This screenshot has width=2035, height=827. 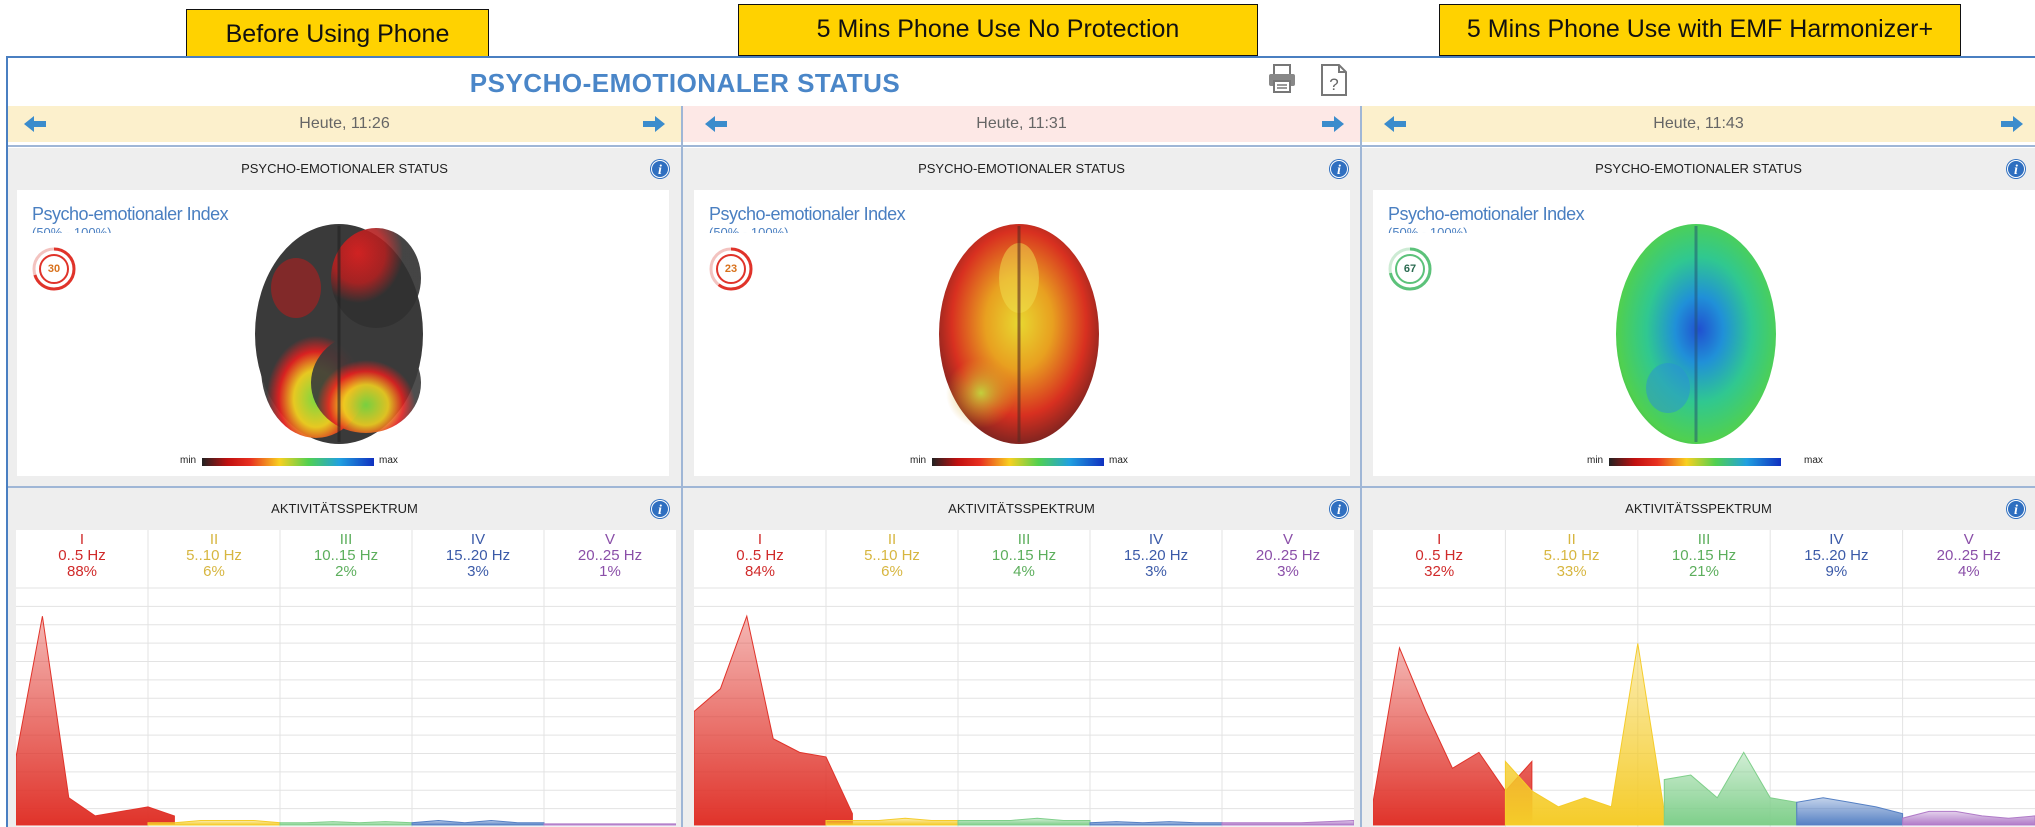 What do you see at coordinates (1836, 555) in the screenshot?
I see `band-IV-label: IV 15..20 Hz 9%` at bounding box center [1836, 555].